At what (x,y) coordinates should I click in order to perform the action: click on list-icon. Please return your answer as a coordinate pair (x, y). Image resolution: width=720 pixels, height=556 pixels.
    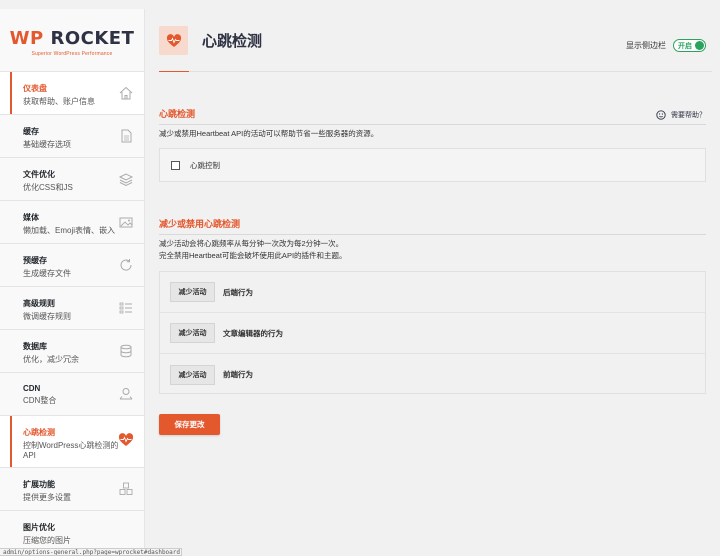
    Looking at the image, I should click on (126, 308).